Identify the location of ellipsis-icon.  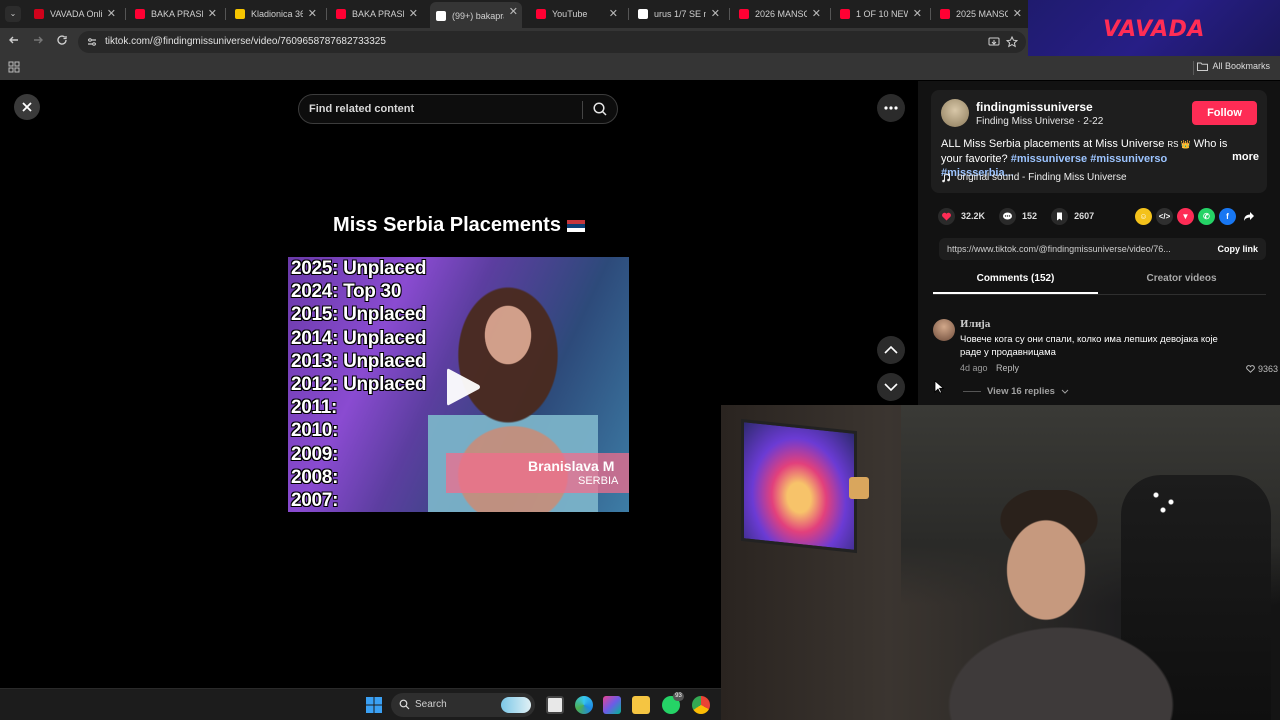
(891, 108).